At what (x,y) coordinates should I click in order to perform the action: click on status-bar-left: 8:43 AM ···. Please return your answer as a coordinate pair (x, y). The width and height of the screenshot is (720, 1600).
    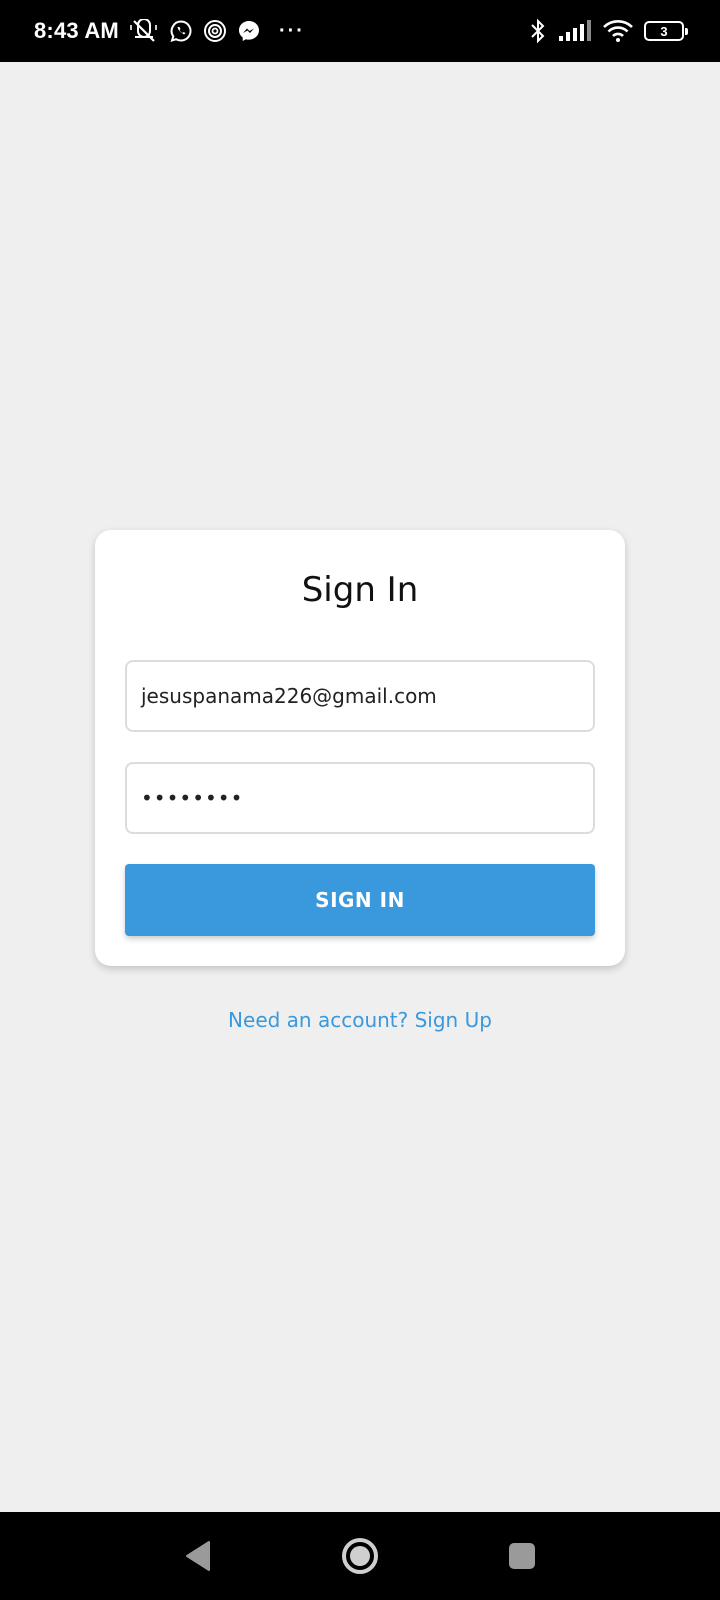
    Looking at the image, I should click on (169, 31).